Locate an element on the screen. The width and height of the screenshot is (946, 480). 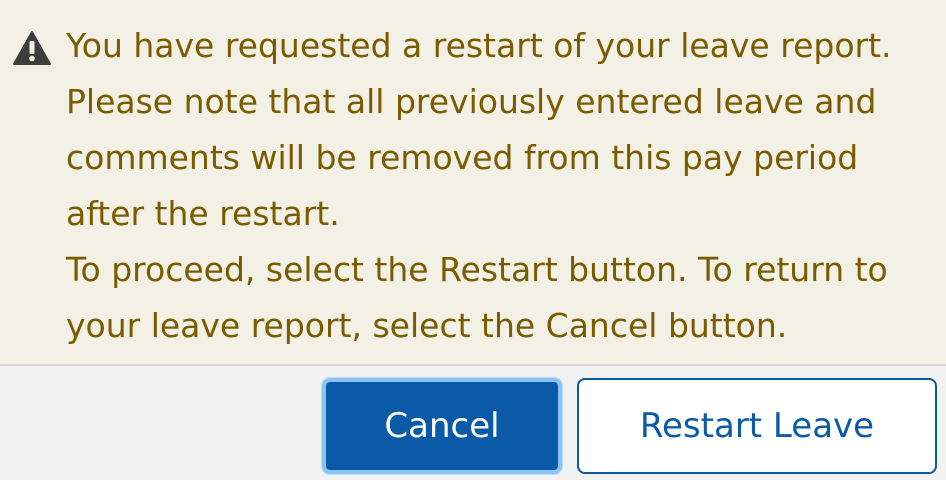
warning-triangle-icon is located at coordinates (32, 48).